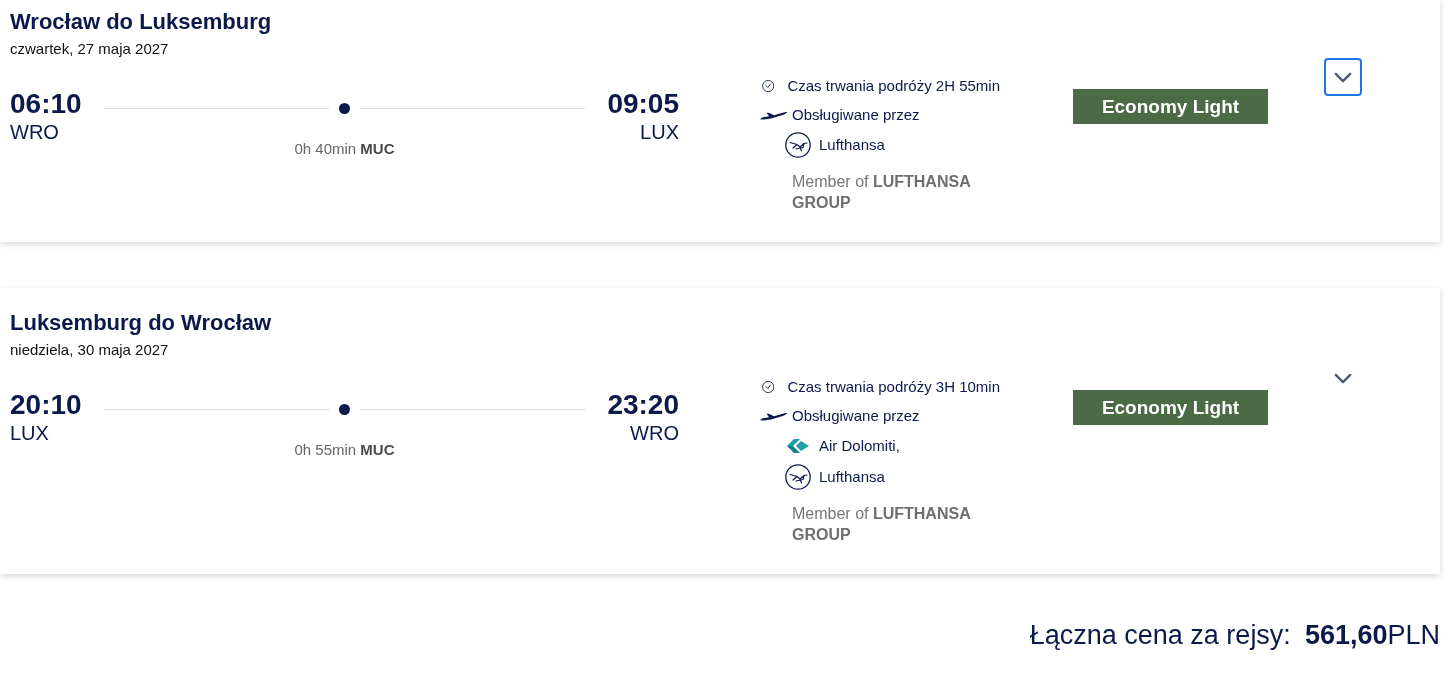  I want to click on airline-name: Air Dolomiti,, so click(859, 446).